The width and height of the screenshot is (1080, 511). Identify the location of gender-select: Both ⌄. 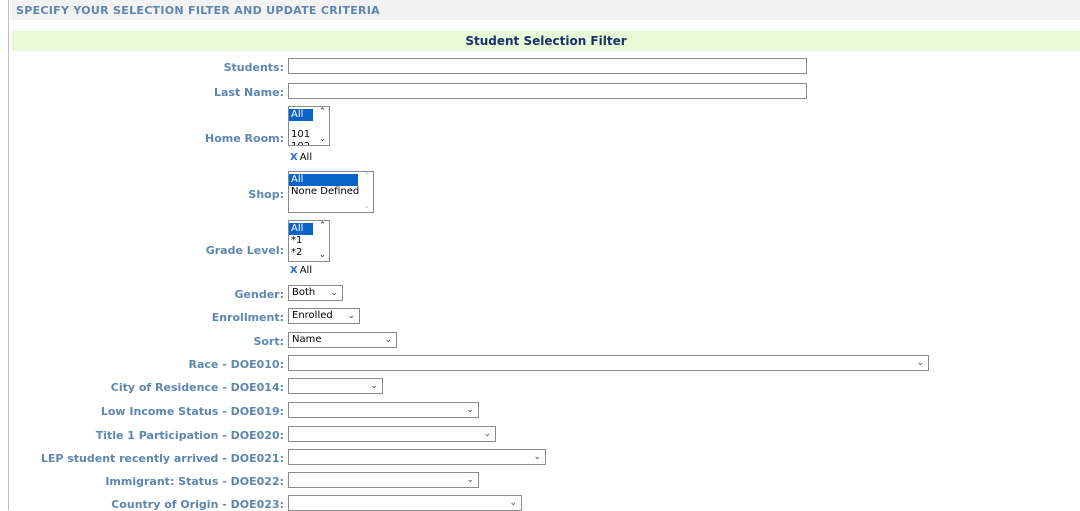
(315, 293).